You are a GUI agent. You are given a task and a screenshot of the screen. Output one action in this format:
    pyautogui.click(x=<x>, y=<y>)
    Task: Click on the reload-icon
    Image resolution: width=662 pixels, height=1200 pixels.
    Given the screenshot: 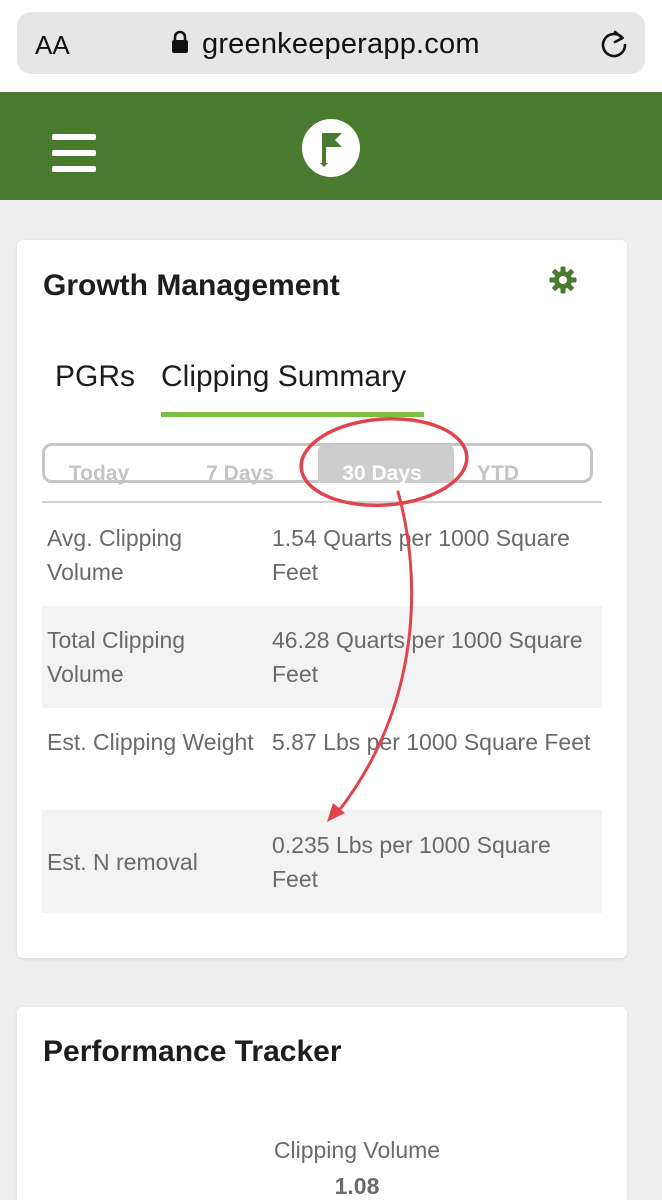 What is the action you would take?
    pyautogui.click(x=614, y=44)
    